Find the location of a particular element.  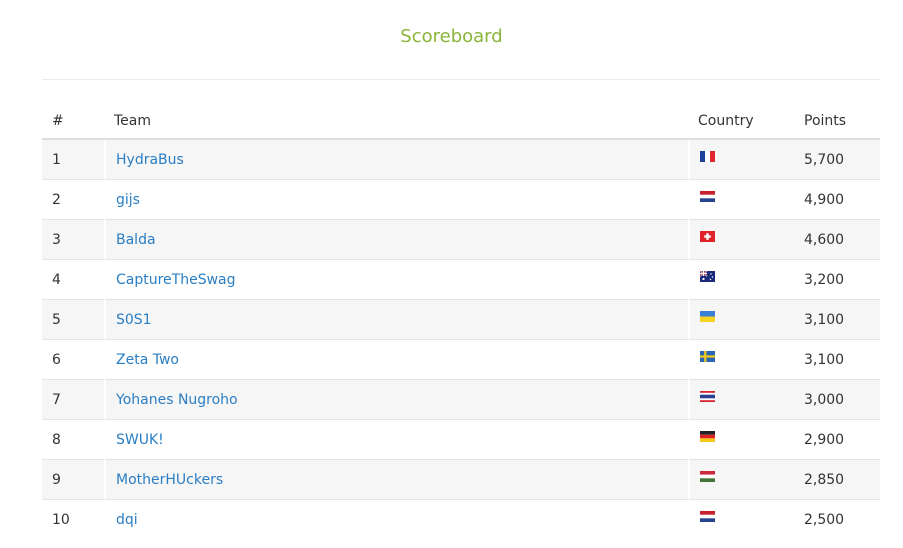

rank-cell: 3 is located at coordinates (73, 239).